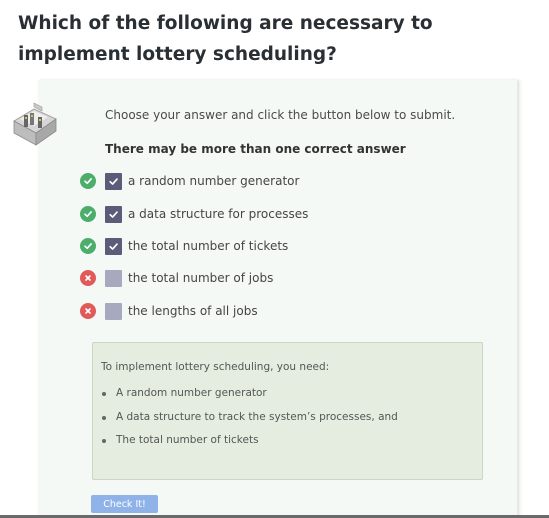 The width and height of the screenshot is (549, 518). What do you see at coordinates (218, 214) in the screenshot?
I see `option-label: a data structure for processes` at bounding box center [218, 214].